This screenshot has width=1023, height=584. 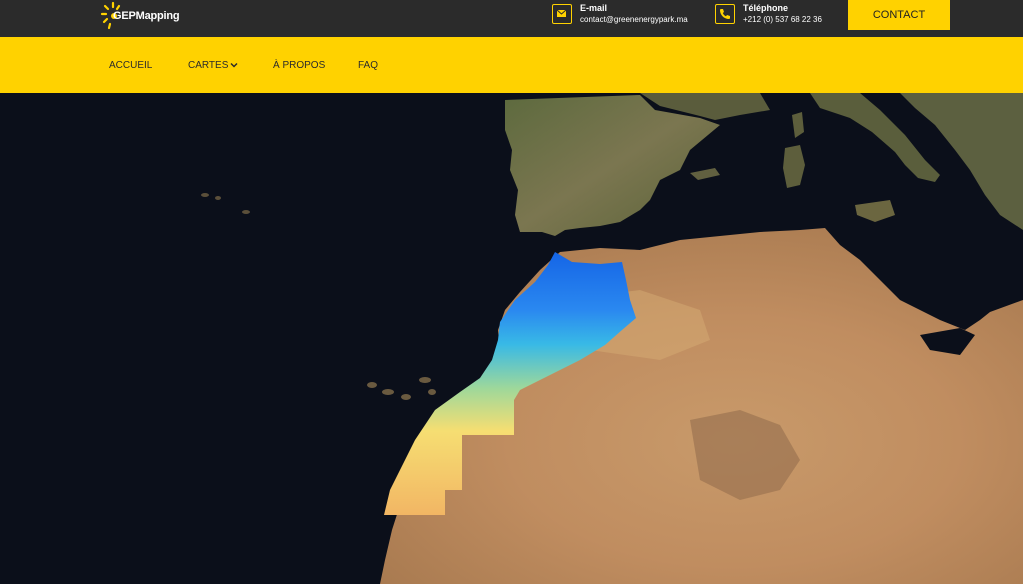 I want to click on nav-item-a-propos: À PROPOS, so click(x=299, y=65).